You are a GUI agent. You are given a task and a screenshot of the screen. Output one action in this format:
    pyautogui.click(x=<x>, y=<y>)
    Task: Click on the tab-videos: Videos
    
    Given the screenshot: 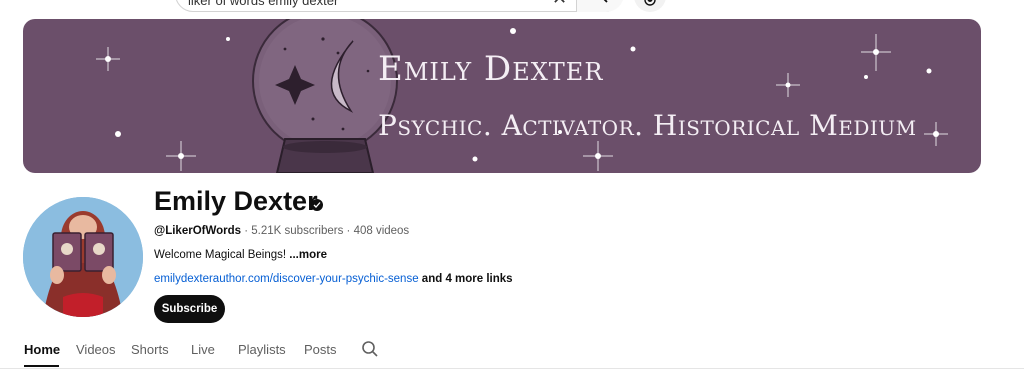 What is the action you would take?
    pyautogui.click(x=96, y=349)
    